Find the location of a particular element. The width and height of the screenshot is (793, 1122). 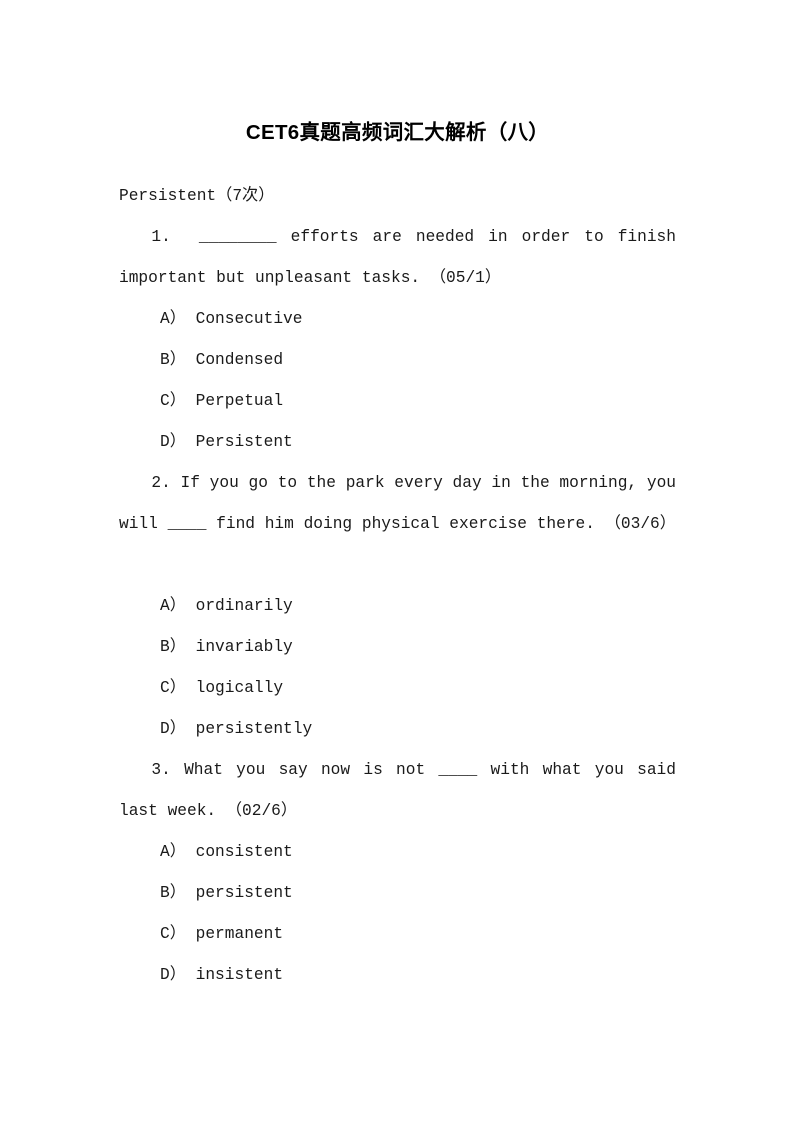

option-text: insistent is located at coordinates (239, 975).